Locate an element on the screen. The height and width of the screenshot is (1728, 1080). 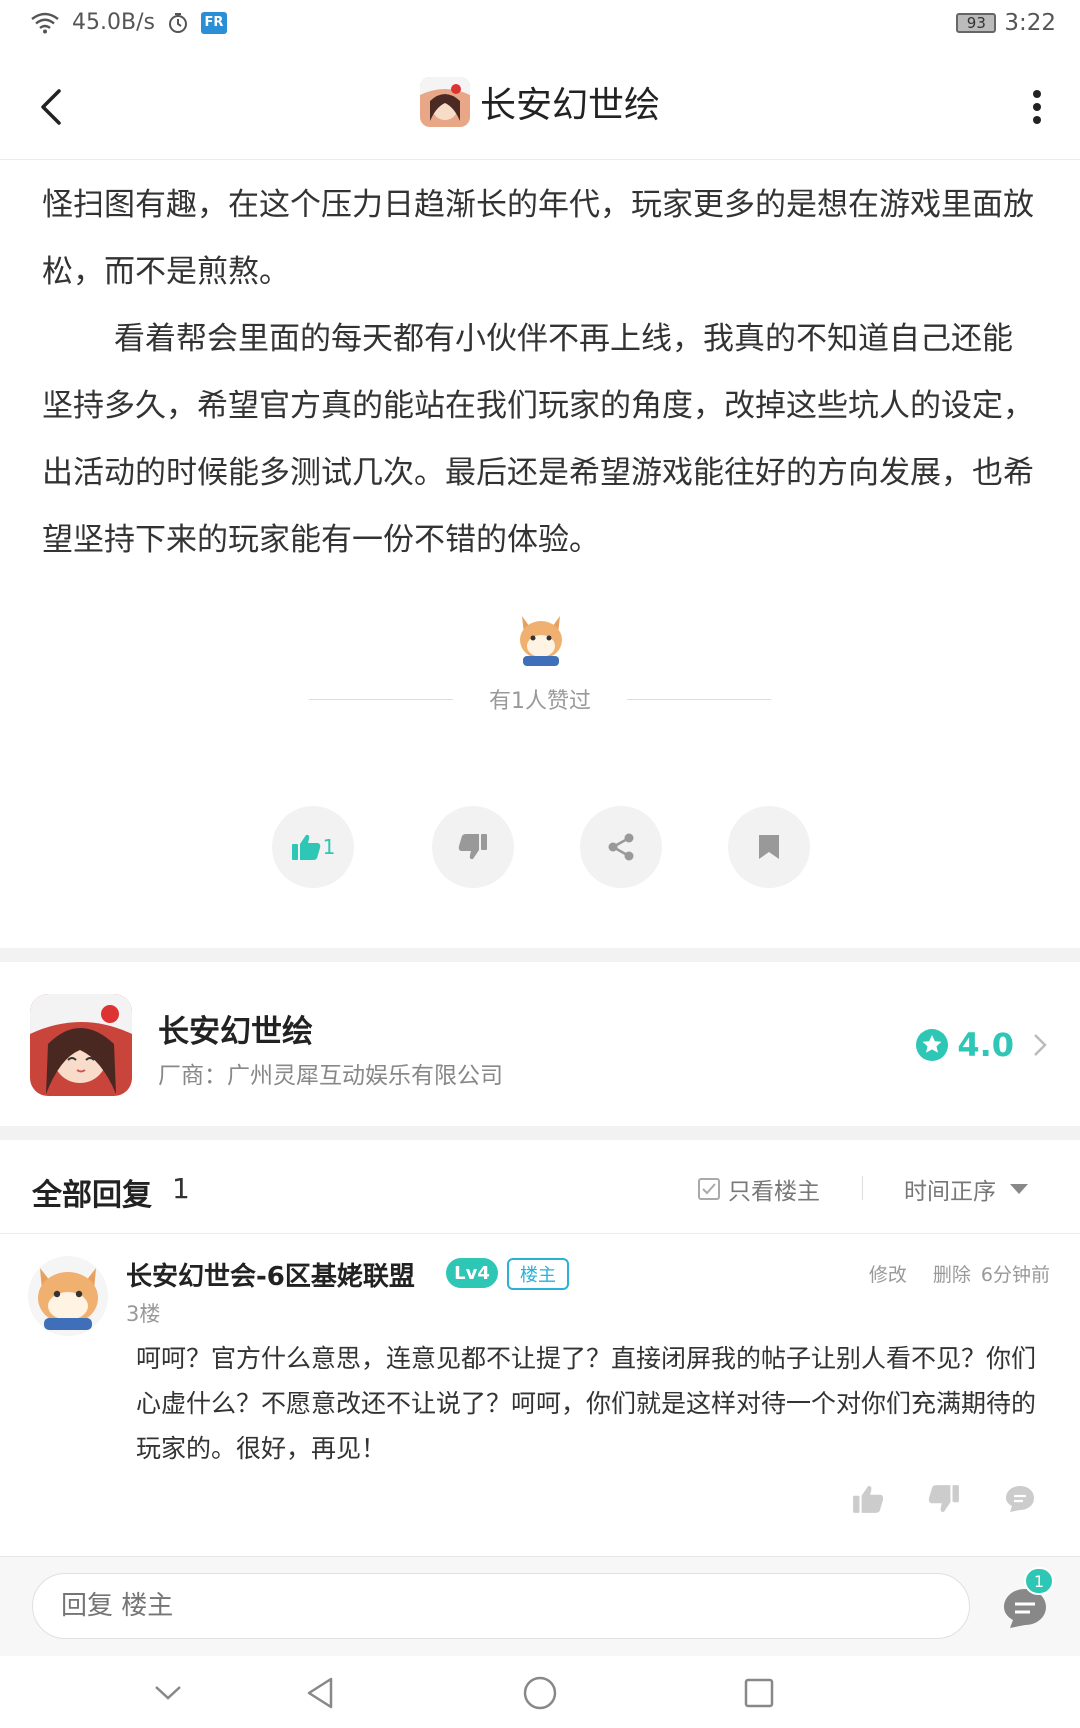
reply-icon-actions is located at coordinates (944, 1499).